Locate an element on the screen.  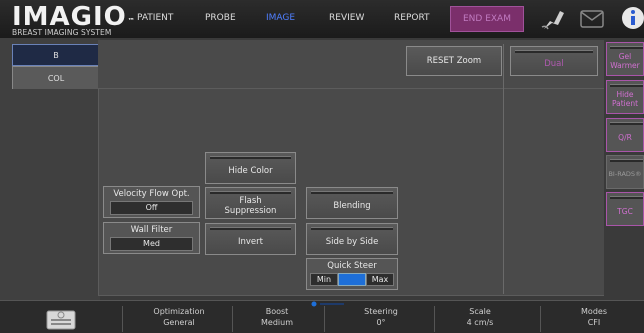
tab-probe: PROBE is located at coordinates (220, 18).